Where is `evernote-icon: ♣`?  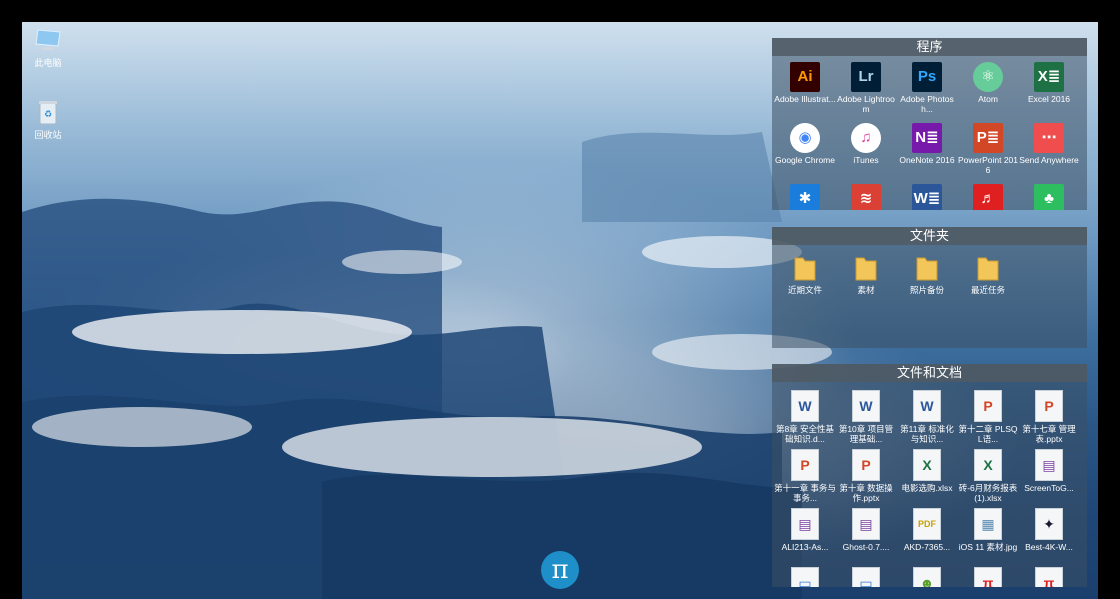 evernote-icon: ♣ is located at coordinates (1049, 197).